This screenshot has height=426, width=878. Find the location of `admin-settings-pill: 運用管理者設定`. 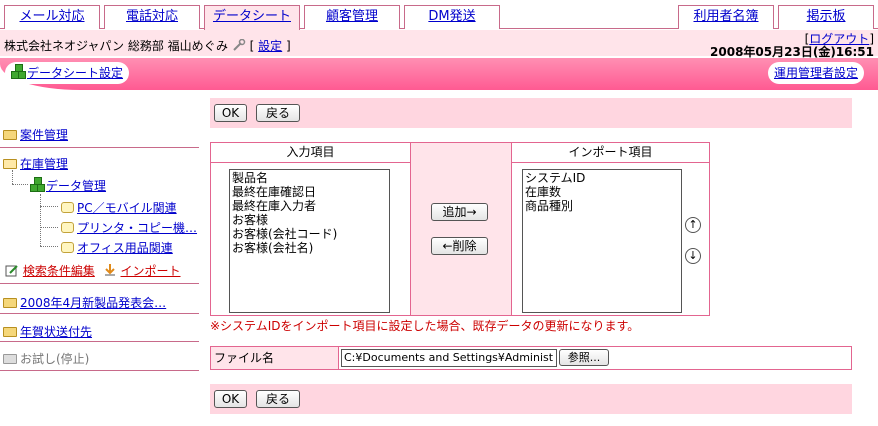

admin-settings-pill: 運用管理者設定 is located at coordinates (816, 73).